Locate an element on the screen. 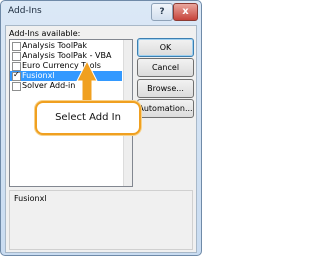 The width and height of the screenshot is (320, 256). callout-text: Select Add In is located at coordinates (88, 117).